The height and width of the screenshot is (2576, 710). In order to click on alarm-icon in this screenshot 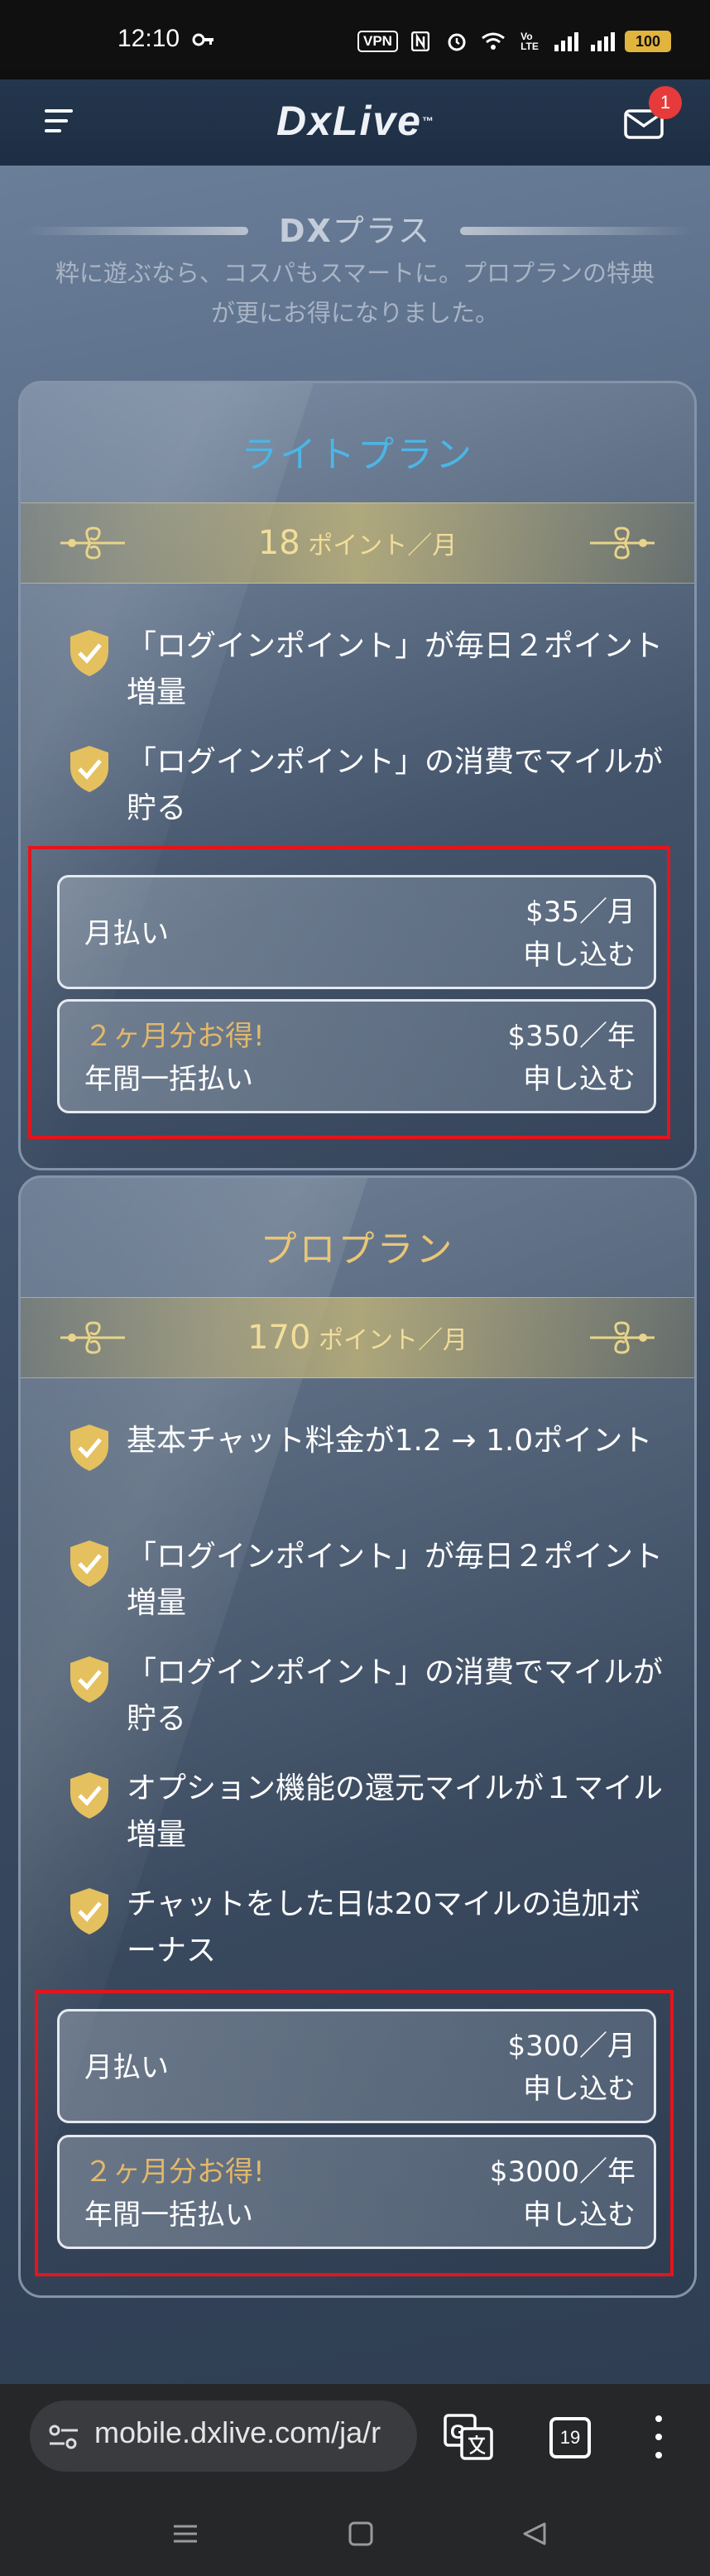, I will do `click(457, 41)`.